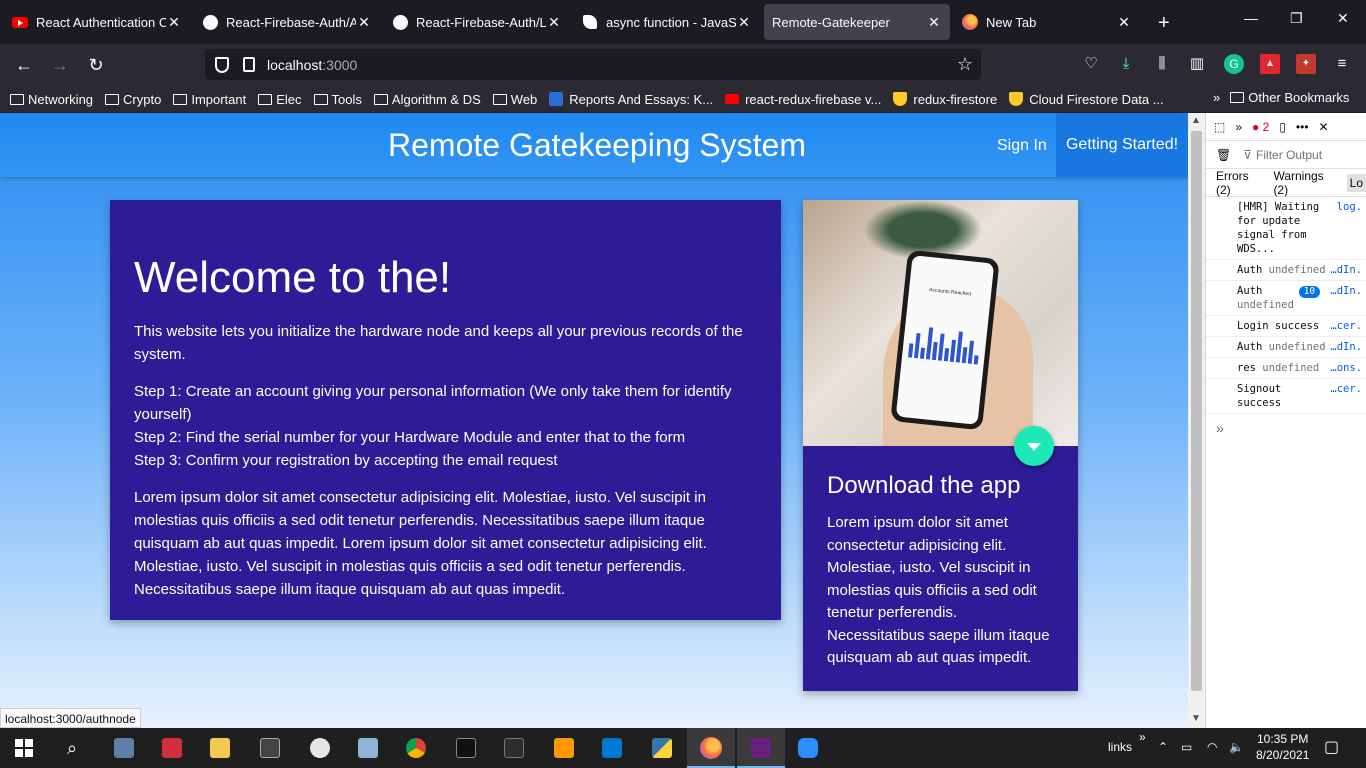 This screenshot has width=1366, height=768. Describe the element at coordinates (1212, 747) in the screenshot. I see `wifi-icon: ◠` at that location.